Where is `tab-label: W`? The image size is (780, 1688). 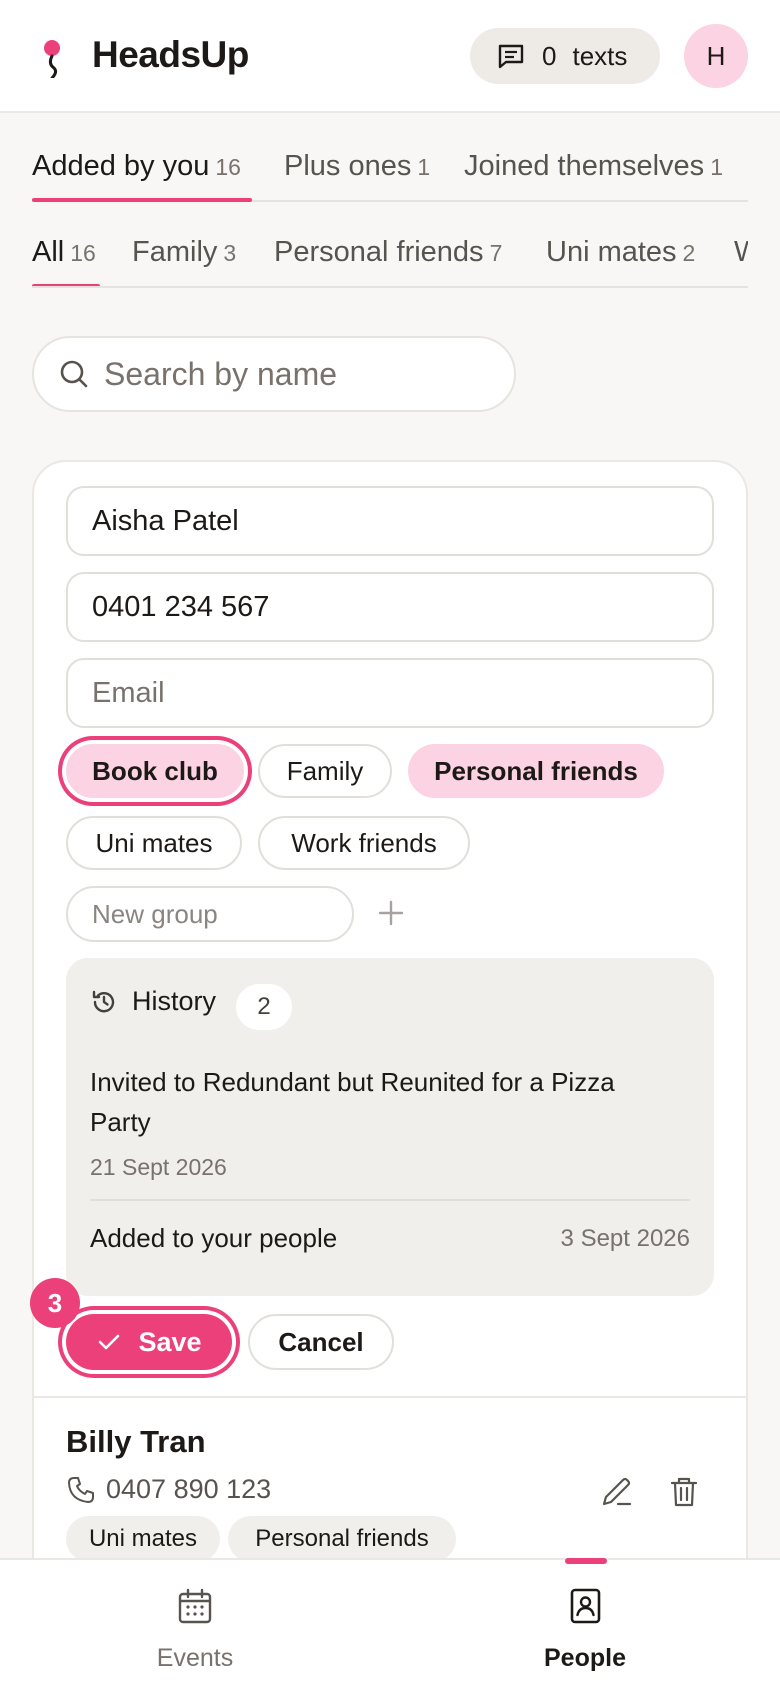
tab-label: W is located at coordinates (741, 252).